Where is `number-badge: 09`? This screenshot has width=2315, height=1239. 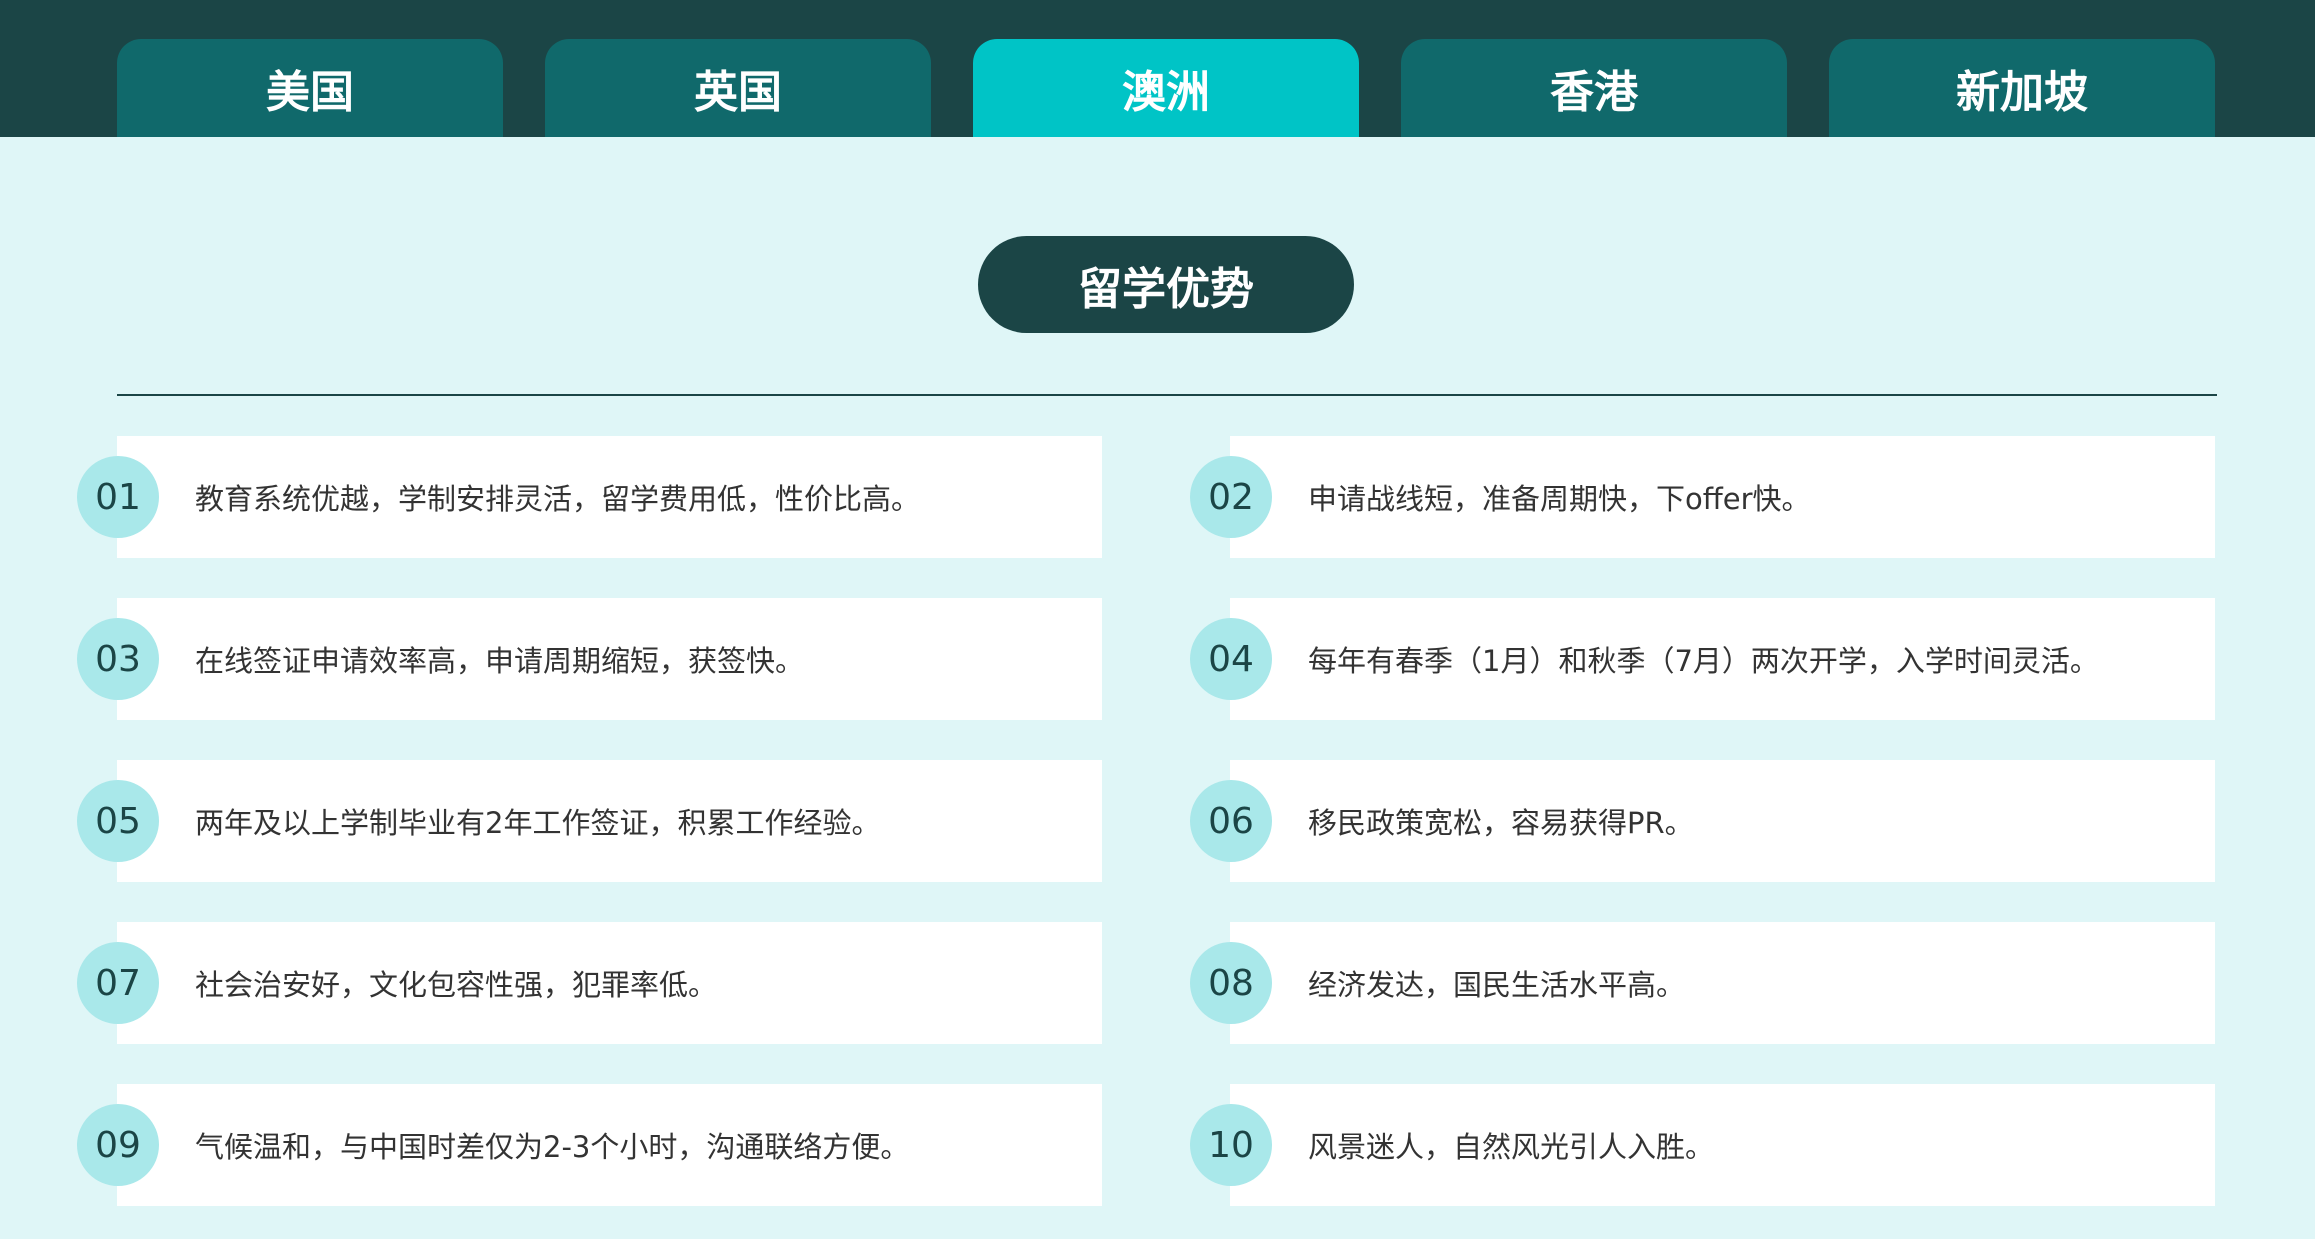 number-badge: 09 is located at coordinates (118, 1145).